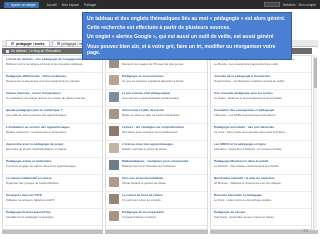  Describe the element at coordinates (306, 230) in the screenshot. I see `page-number: 15` at that location.